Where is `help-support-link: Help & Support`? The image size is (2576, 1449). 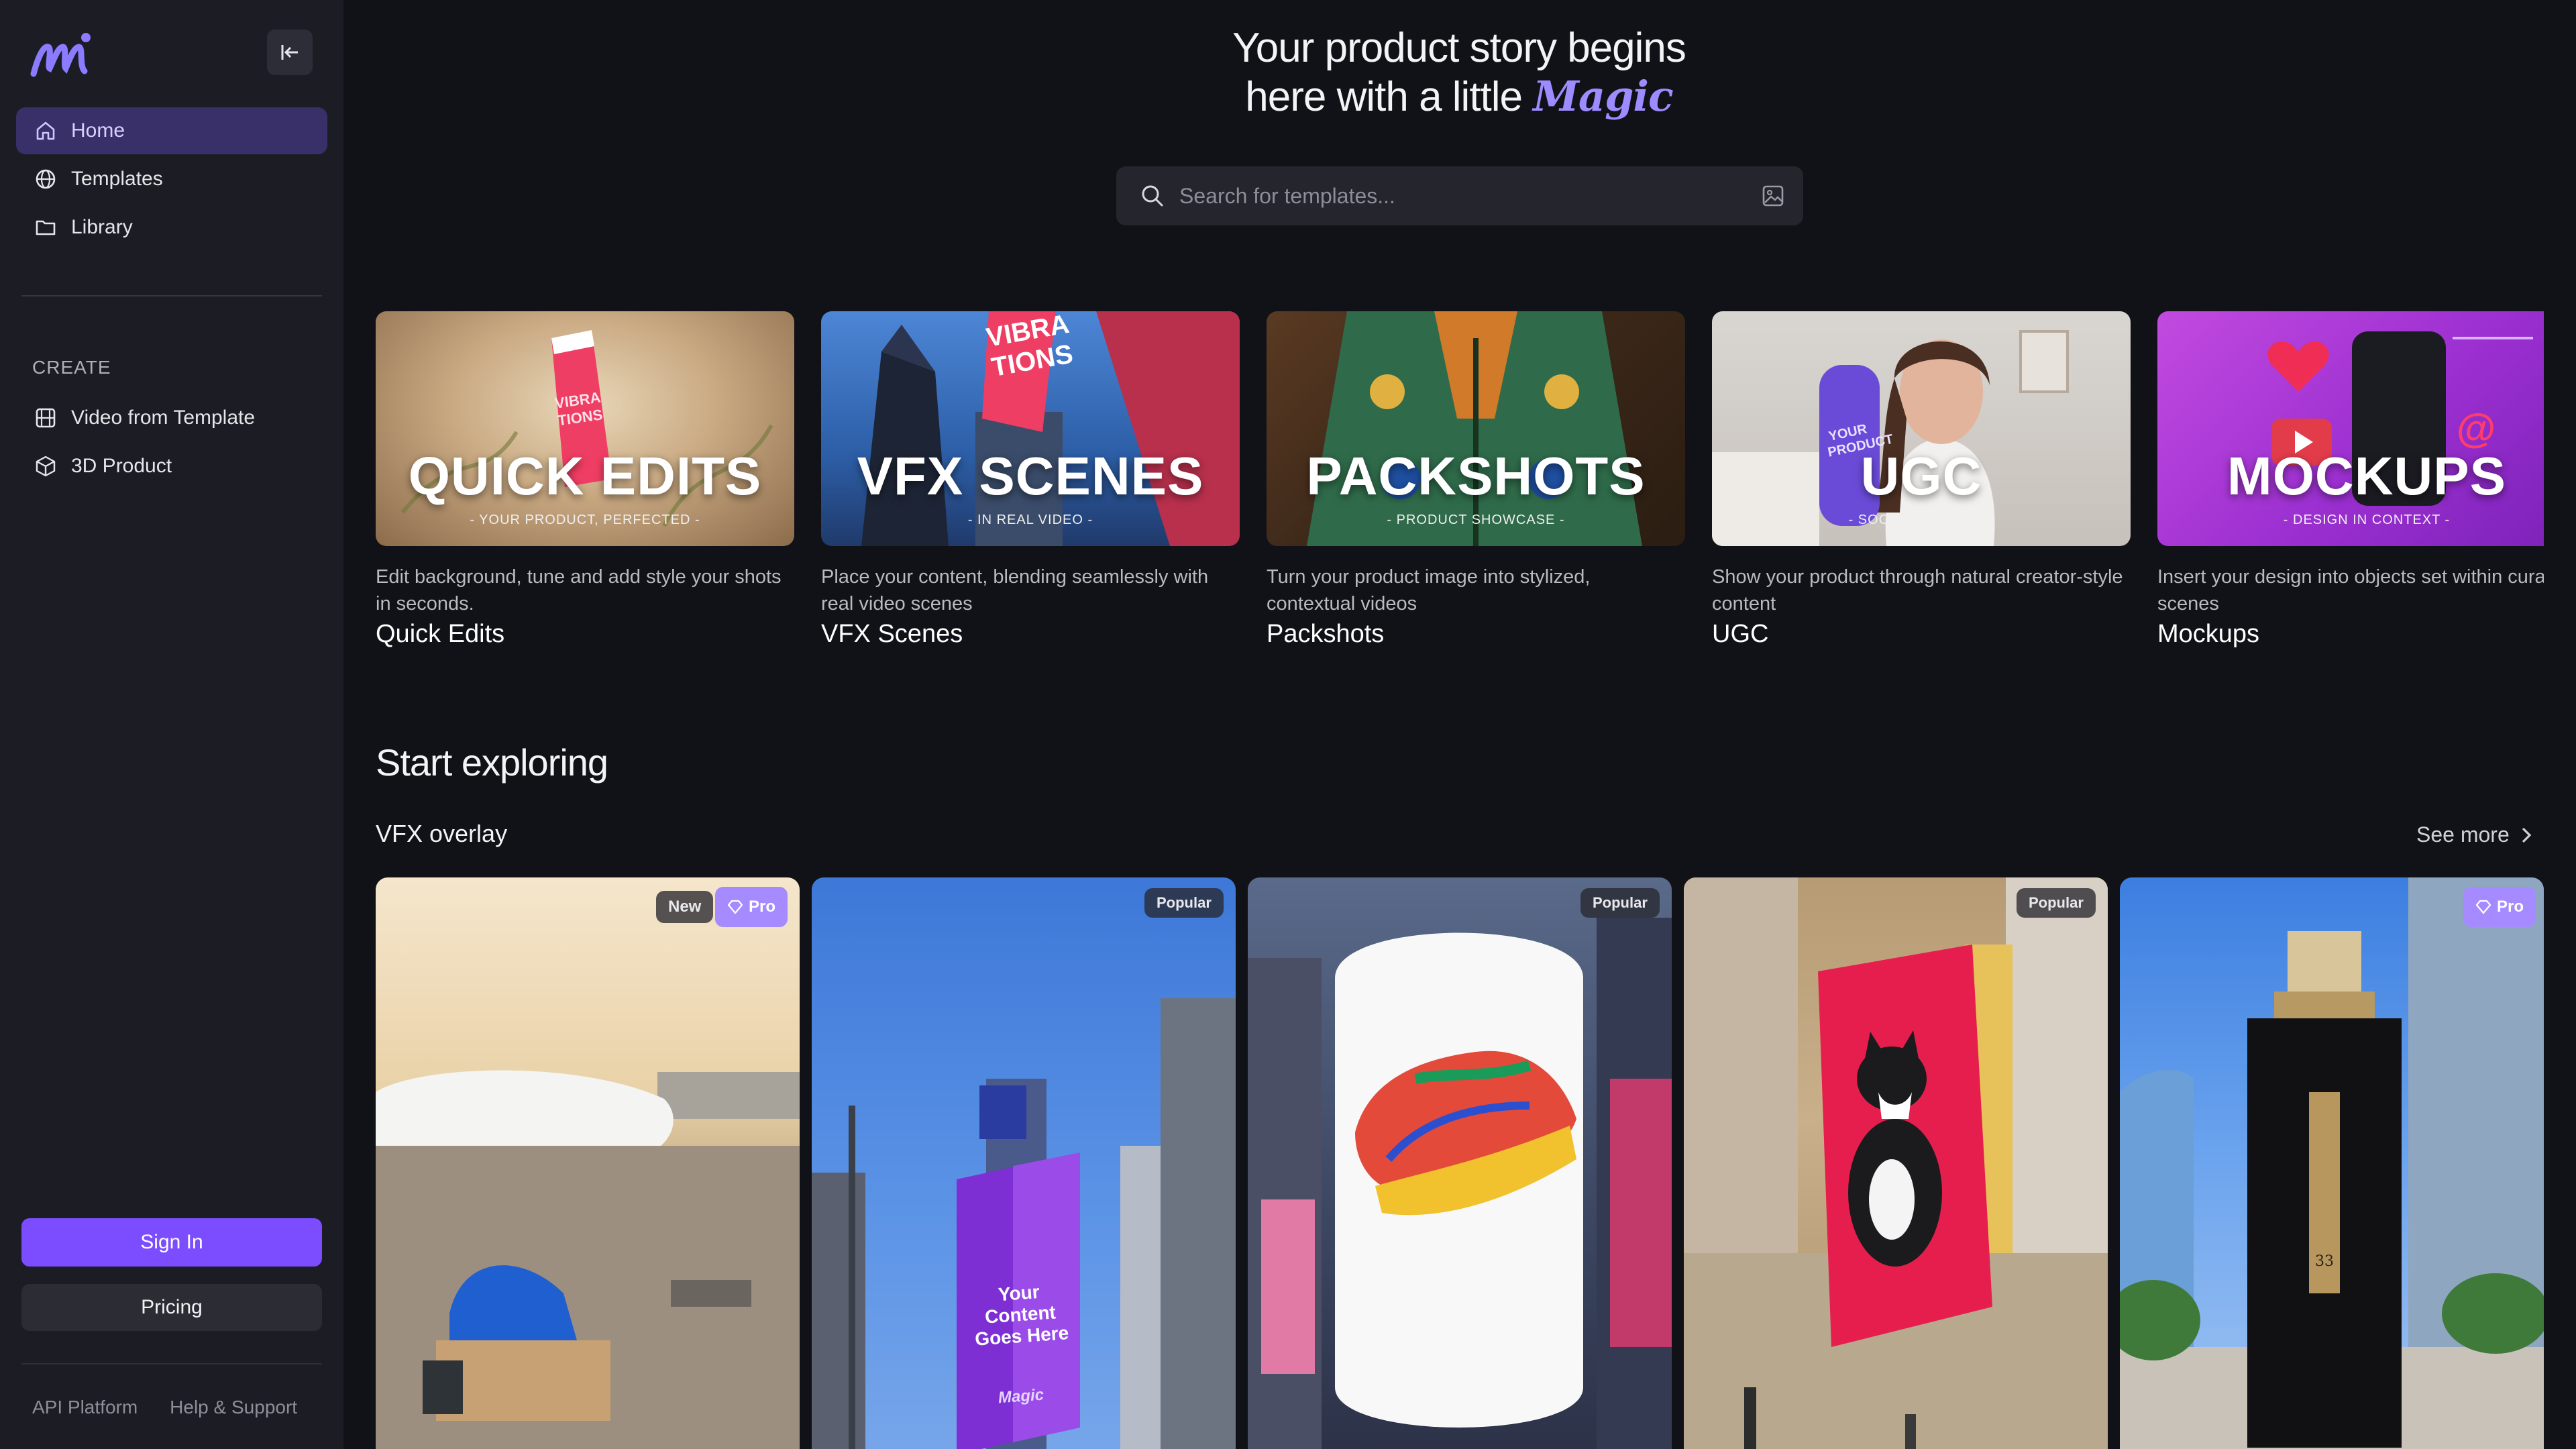
help-support-link: Help & Support is located at coordinates (233, 1407).